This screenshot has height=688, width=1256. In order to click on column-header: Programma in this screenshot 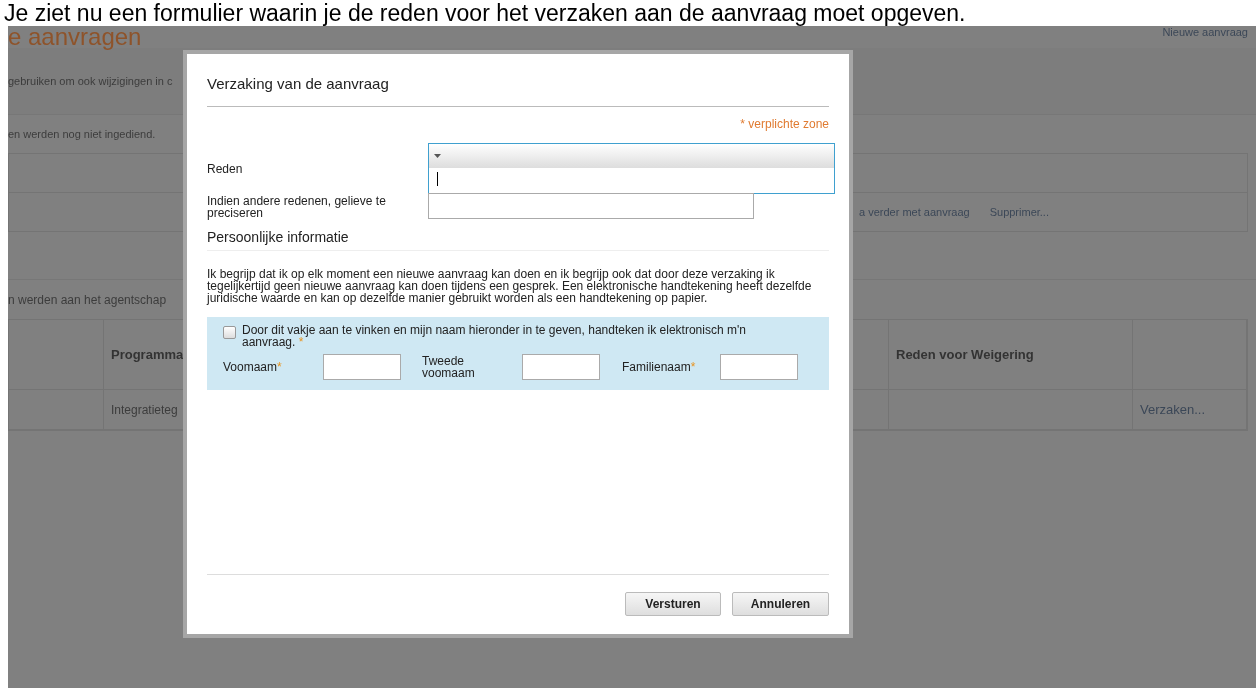, I will do `click(147, 354)`.